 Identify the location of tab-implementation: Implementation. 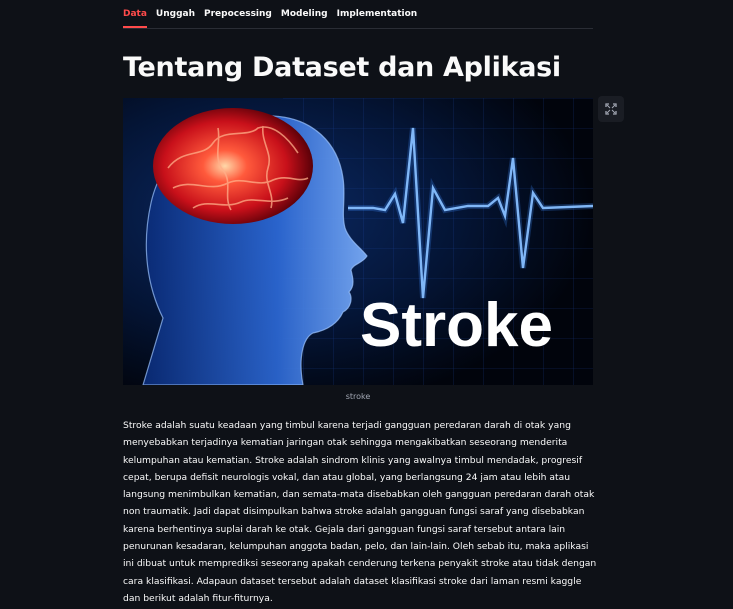
(377, 14).